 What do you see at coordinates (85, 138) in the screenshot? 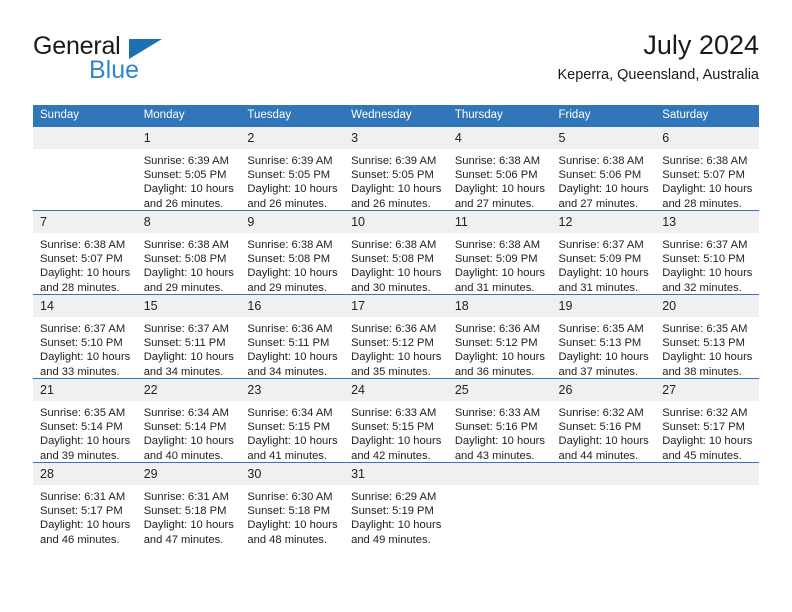
I see `day-number` at bounding box center [85, 138].